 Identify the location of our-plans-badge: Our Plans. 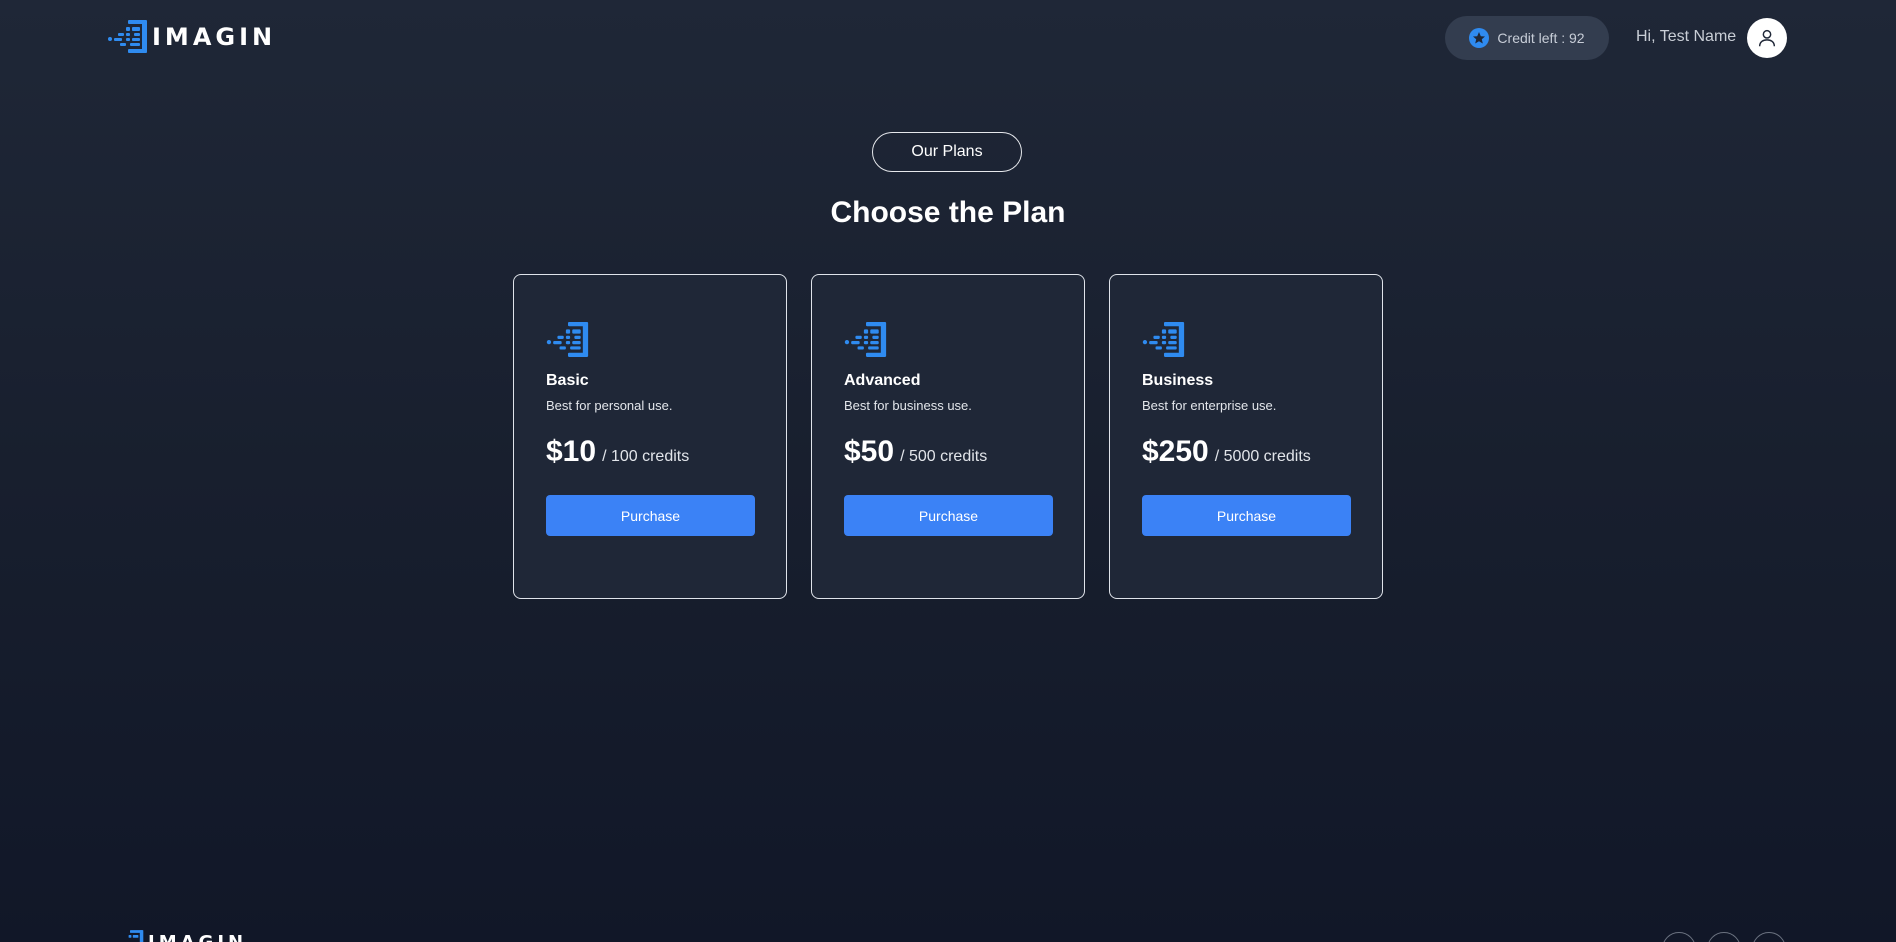
(947, 152).